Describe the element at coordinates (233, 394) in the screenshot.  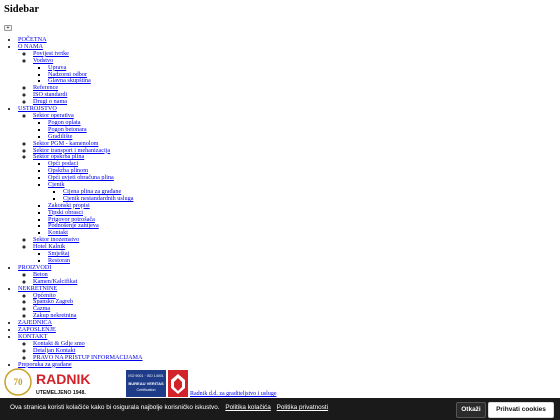
I see `company-tagline-link: Radnik d.d. za graditeljstvo i usluge` at that location.